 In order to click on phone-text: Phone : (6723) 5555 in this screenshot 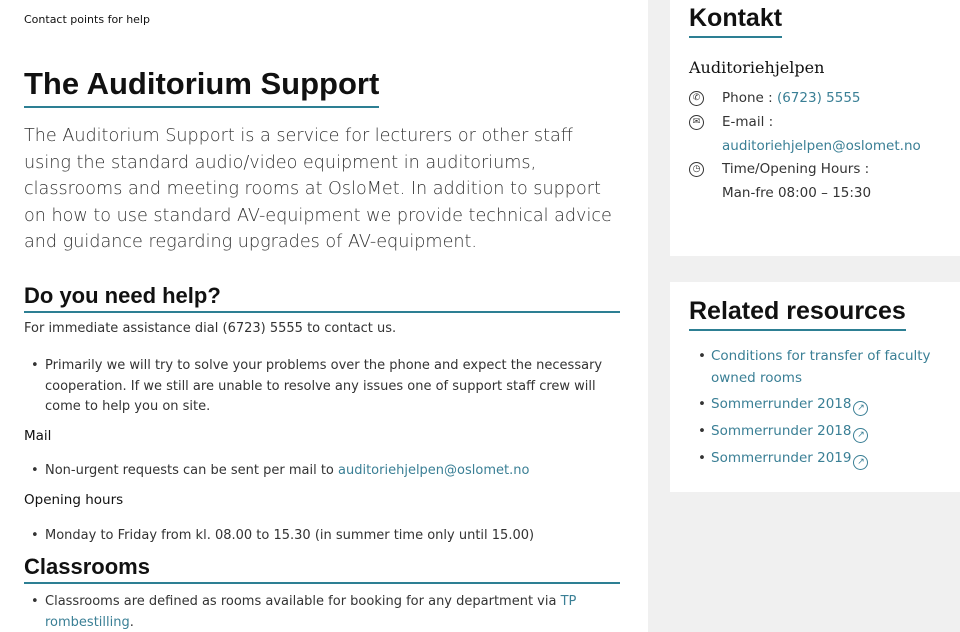, I will do `click(791, 99)`.